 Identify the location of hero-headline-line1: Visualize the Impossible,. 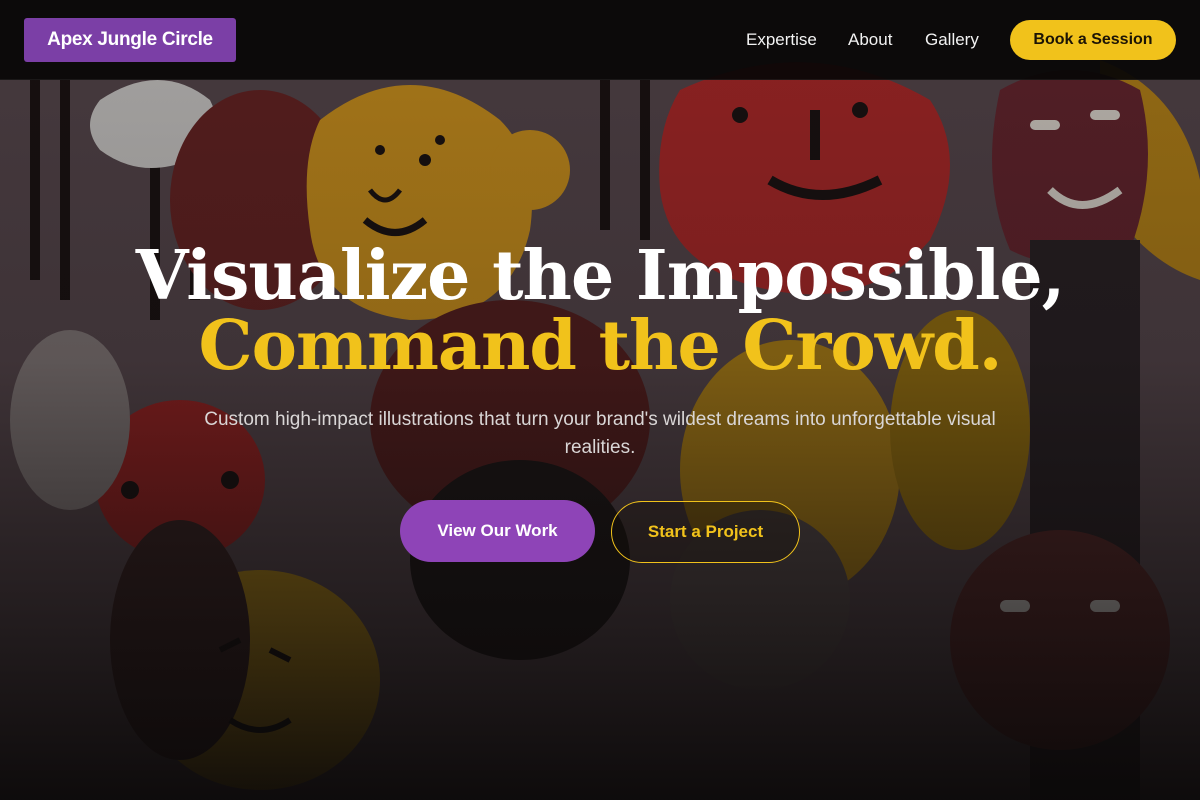
(600, 276).